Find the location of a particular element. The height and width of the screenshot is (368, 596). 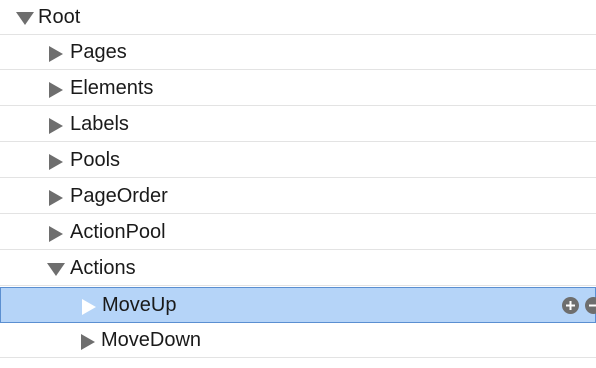

tree-row-label: MoveUp is located at coordinates (139, 305).